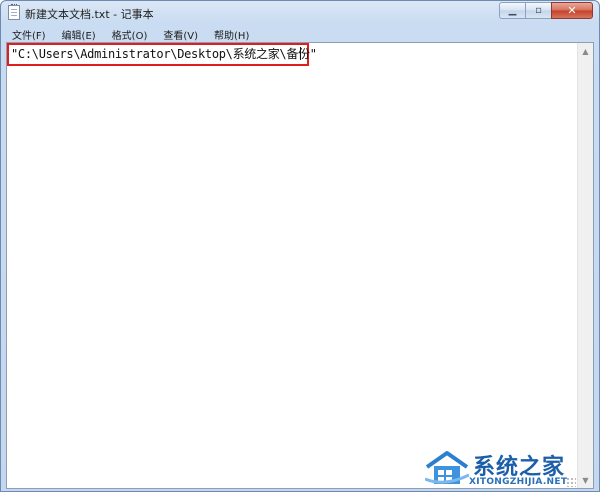  Describe the element at coordinates (164, 54) in the screenshot. I see `editor-text: "C:\Users\Administrator\Desktop\系统之家\备份"` at that location.